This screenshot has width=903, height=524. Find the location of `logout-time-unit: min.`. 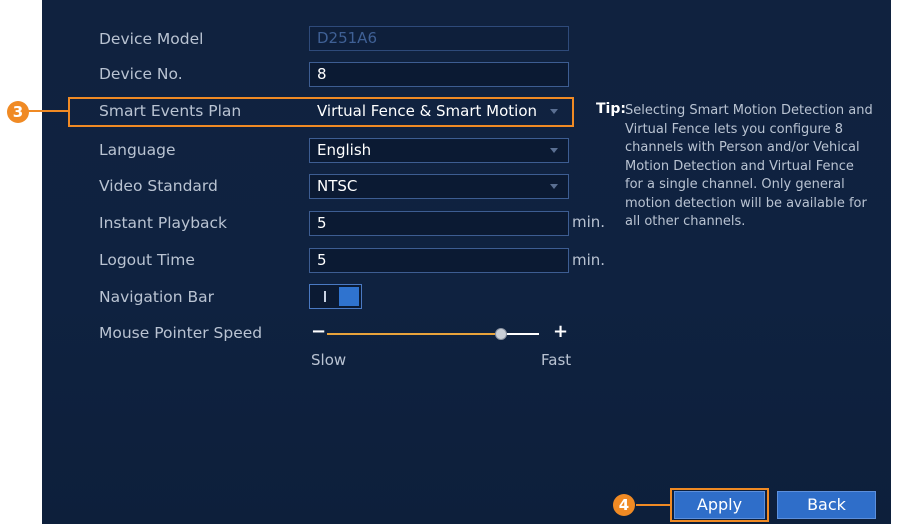

logout-time-unit: min. is located at coordinates (589, 260).